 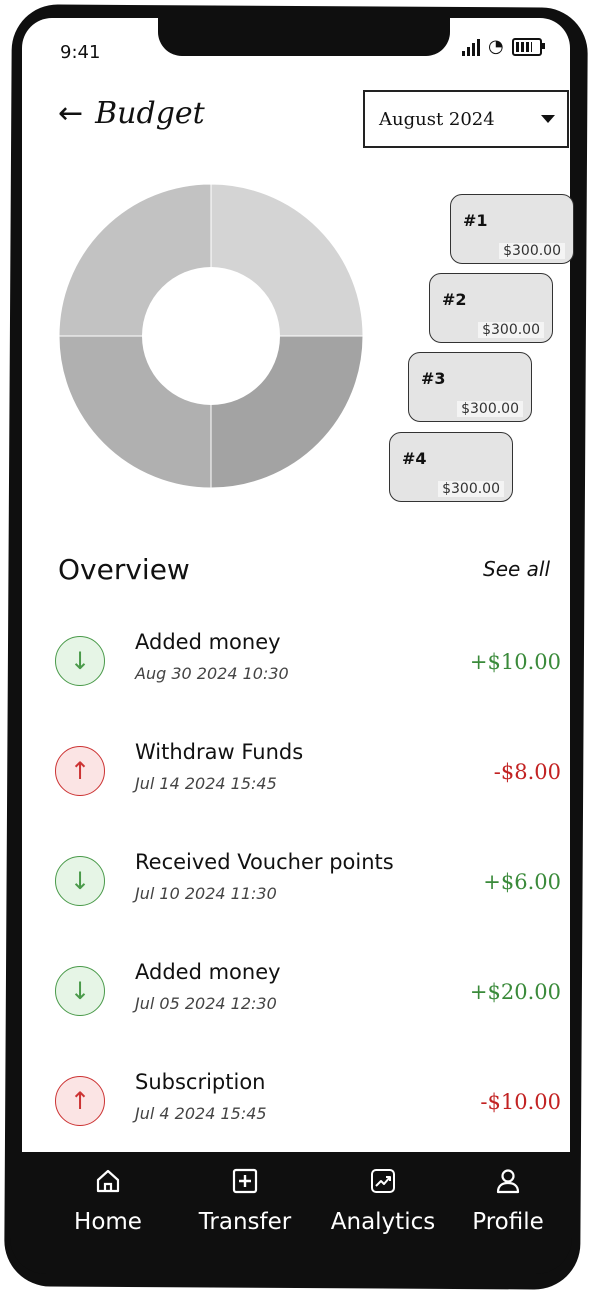 What do you see at coordinates (515, 992) in the screenshot?
I see `transaction-amount: +$20.00` at bounding box center [515, 992].